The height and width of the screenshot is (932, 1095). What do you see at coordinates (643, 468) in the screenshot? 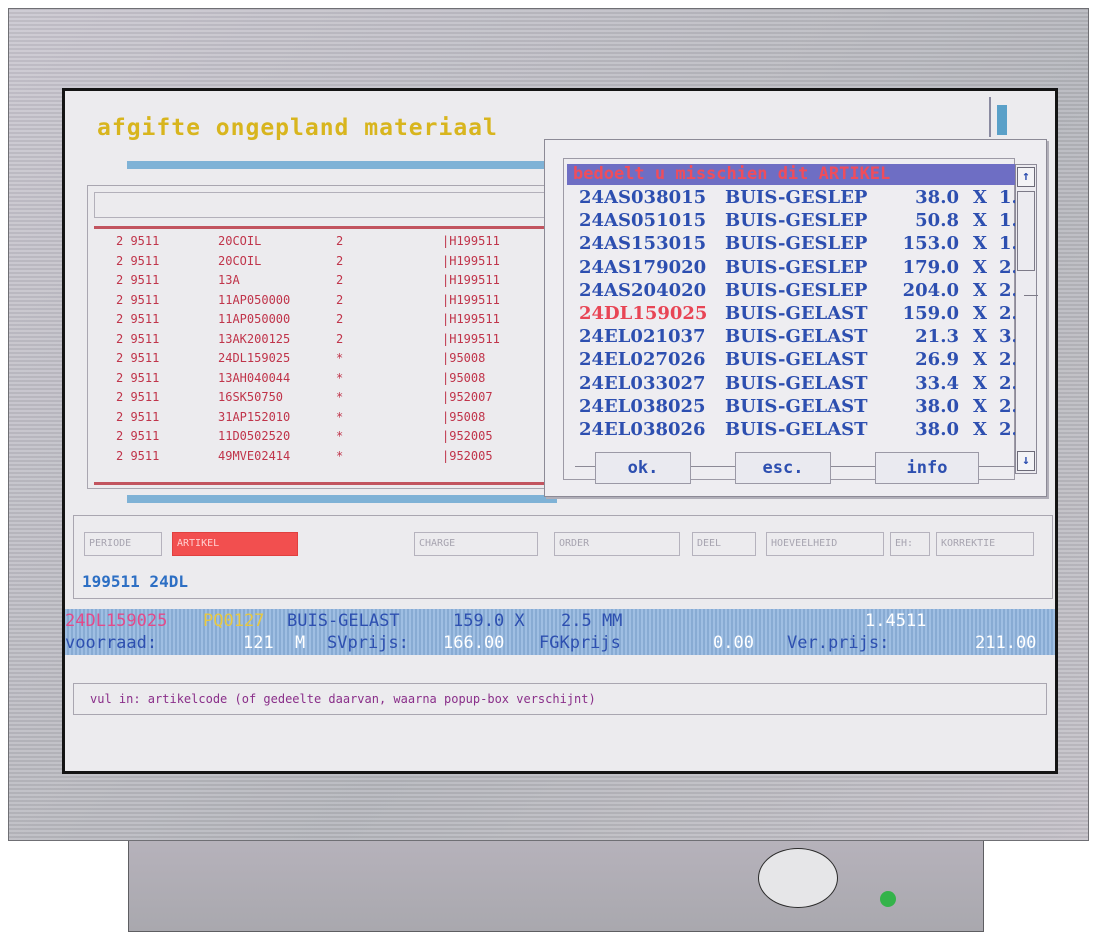
I see `ok-button: ok.` at bounding box center [643, 468].